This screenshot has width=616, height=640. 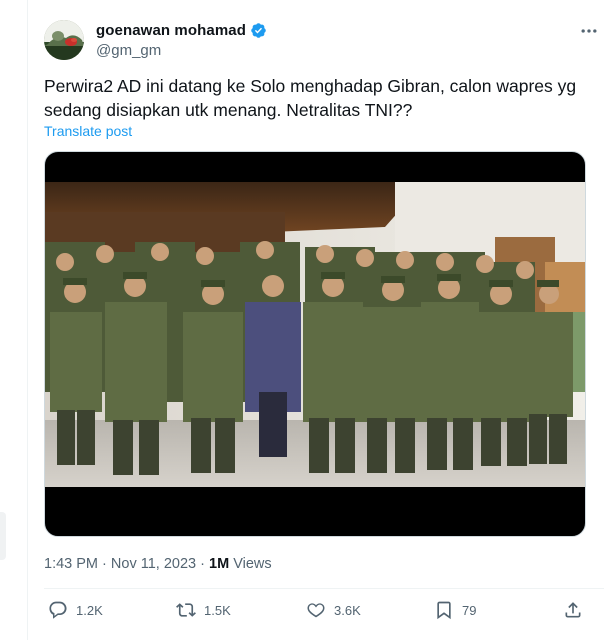 What do you see at coordinates (153, 564) in the screenshot?
I see `post-date: Nov 11, 2023` at bounding box center [153, 564].